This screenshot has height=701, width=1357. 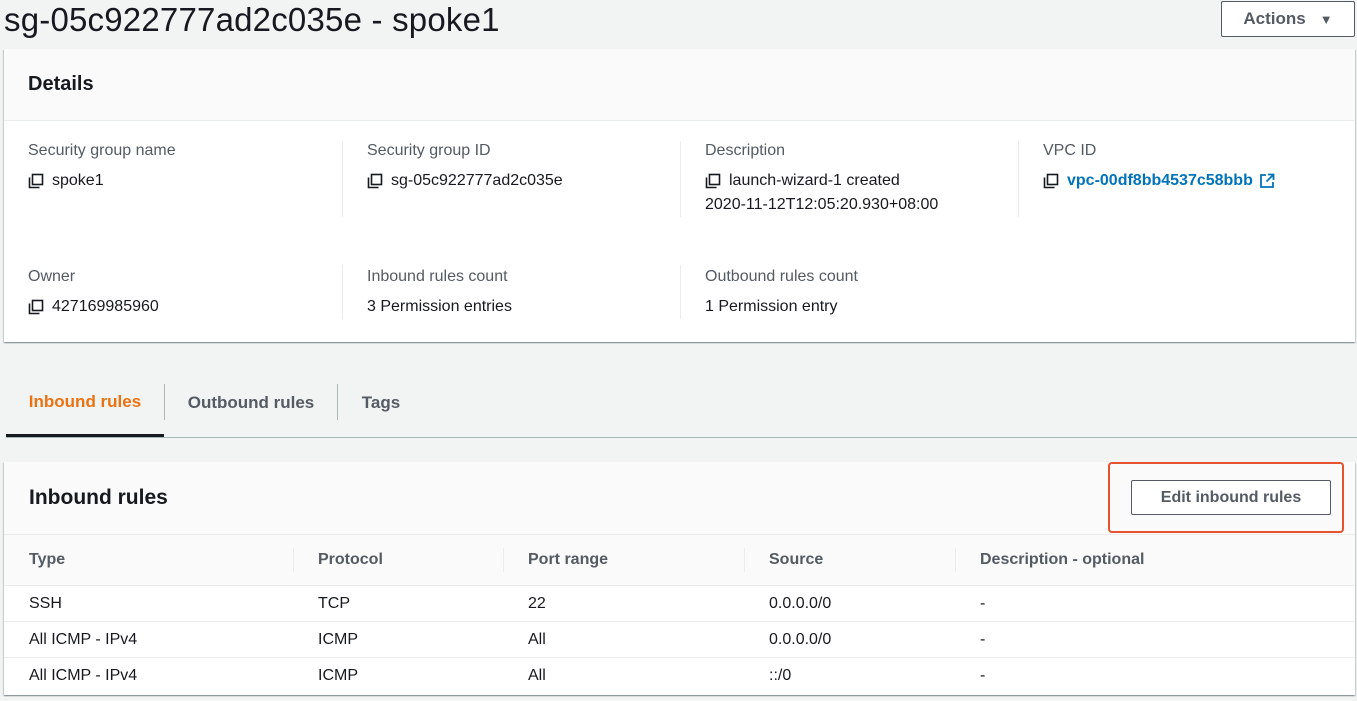 What do you see at coordinates (398, 560) in the screenshot?
I see `column-header-protocol: Protocol` at bounding box center [398, 560].